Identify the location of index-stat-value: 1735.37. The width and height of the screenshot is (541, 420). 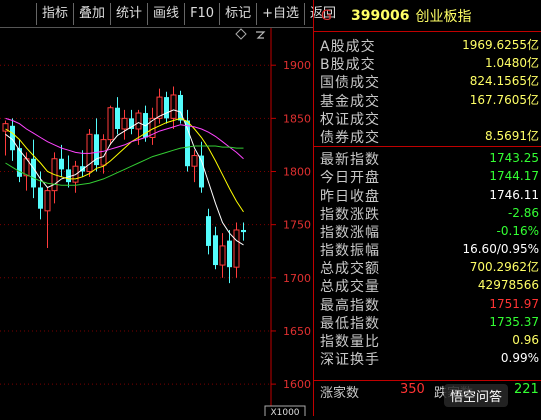
(514, 321).